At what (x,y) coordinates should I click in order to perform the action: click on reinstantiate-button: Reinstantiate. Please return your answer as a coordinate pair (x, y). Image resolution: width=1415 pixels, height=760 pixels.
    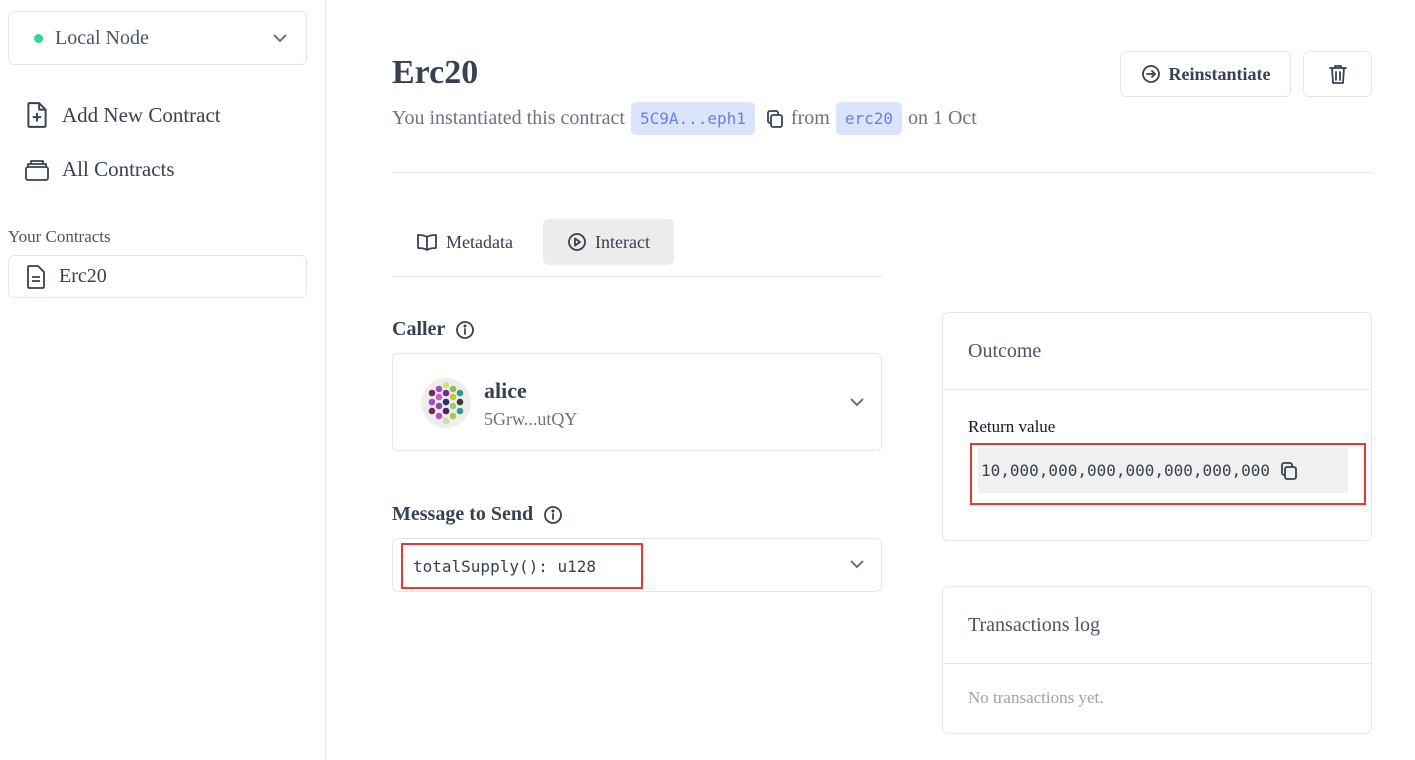
    Looking at the image, I should click on (1205, 74).